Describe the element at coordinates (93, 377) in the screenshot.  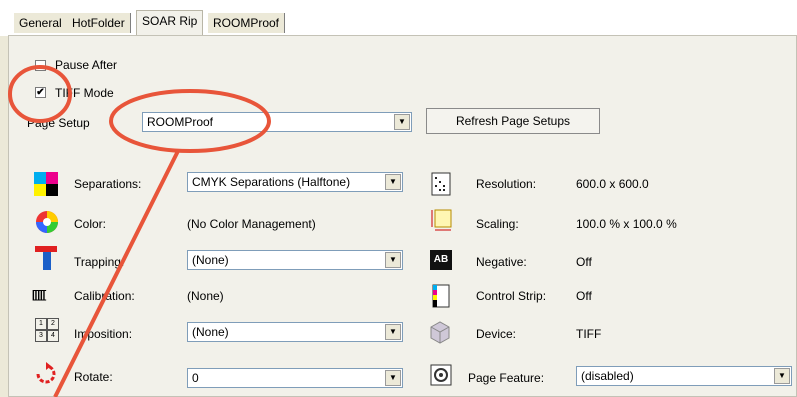
I see `rotate-label: Rotate:` at that location.